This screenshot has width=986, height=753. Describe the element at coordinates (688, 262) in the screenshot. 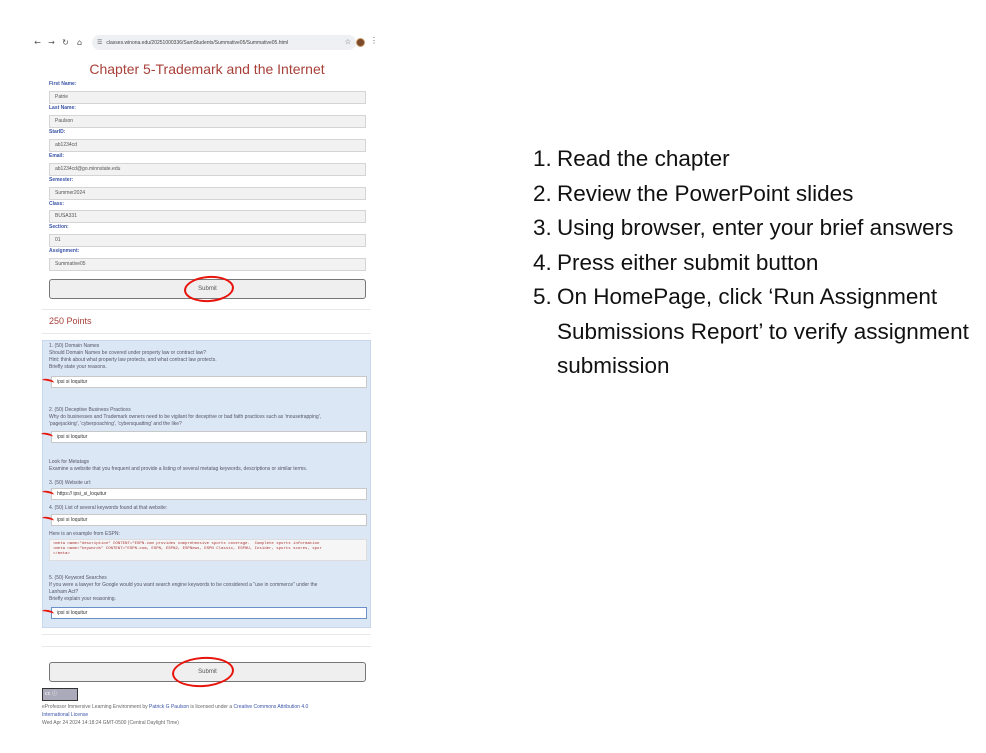

I see `step-text: Press either submit button` at that location.